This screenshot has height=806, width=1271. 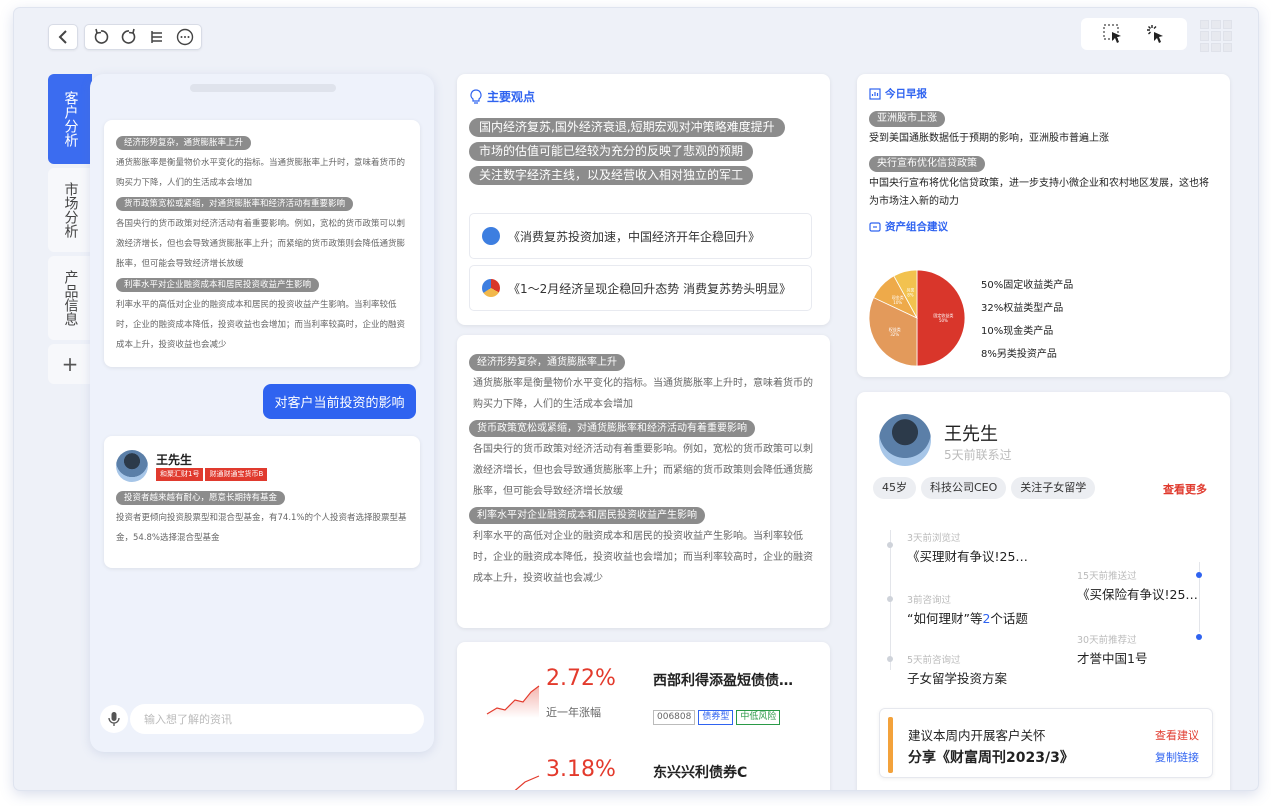 I want to click on chat-input: 输入想了解的资讯, so click(x=277, y=719).